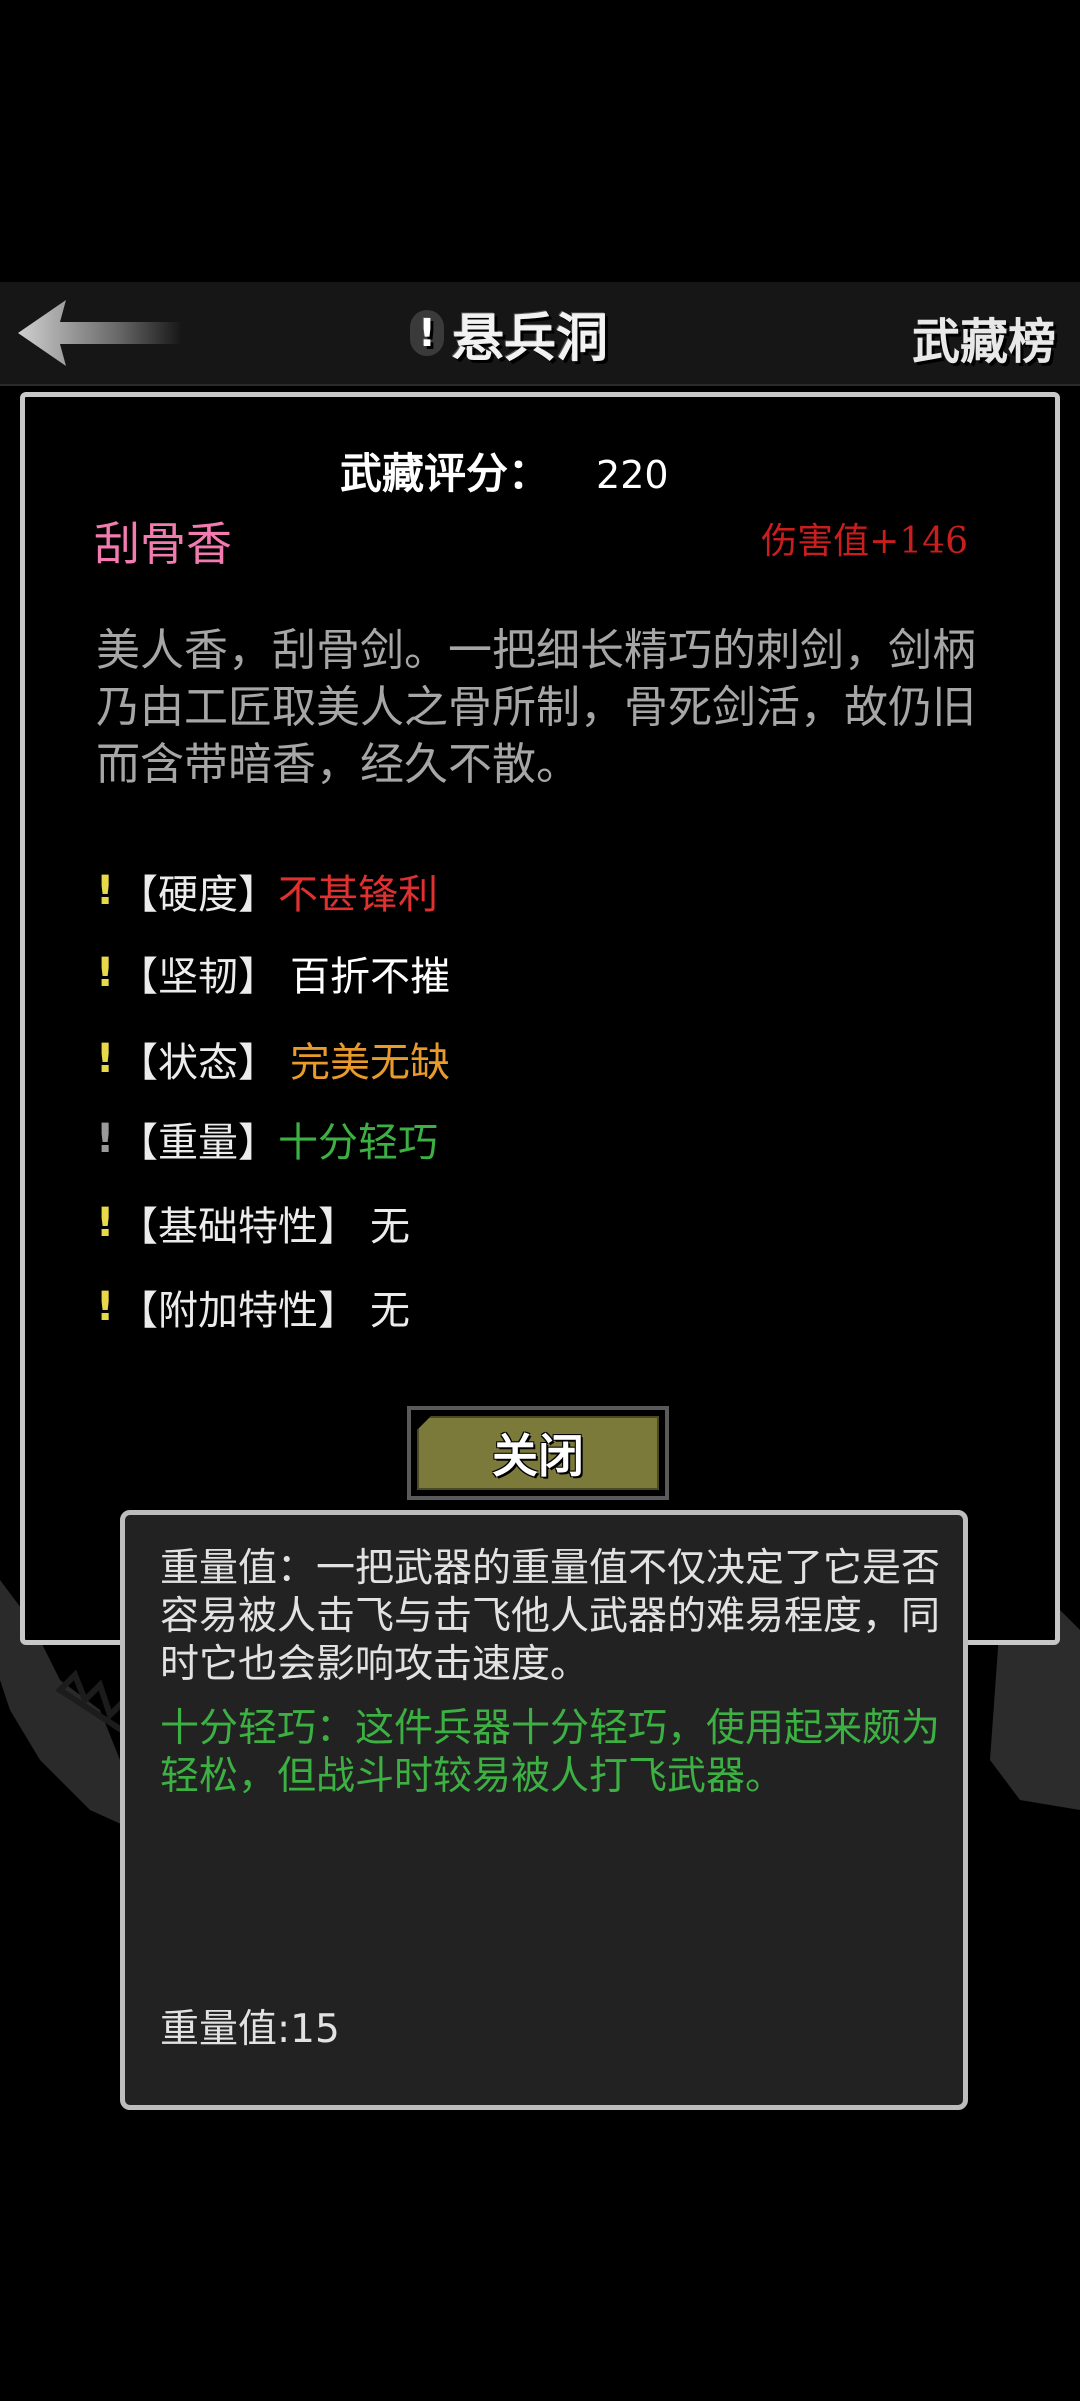  What do you see at coordinates (632, 475) in the screenshot?
I see `score-value: 220` at bounding box center [632, 475].